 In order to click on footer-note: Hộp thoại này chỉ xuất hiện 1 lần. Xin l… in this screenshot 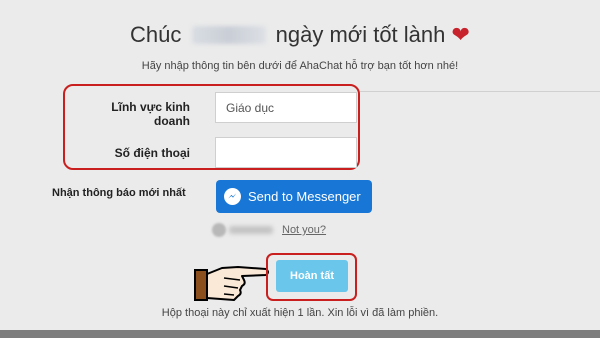, I will do `click(300, 313)`.